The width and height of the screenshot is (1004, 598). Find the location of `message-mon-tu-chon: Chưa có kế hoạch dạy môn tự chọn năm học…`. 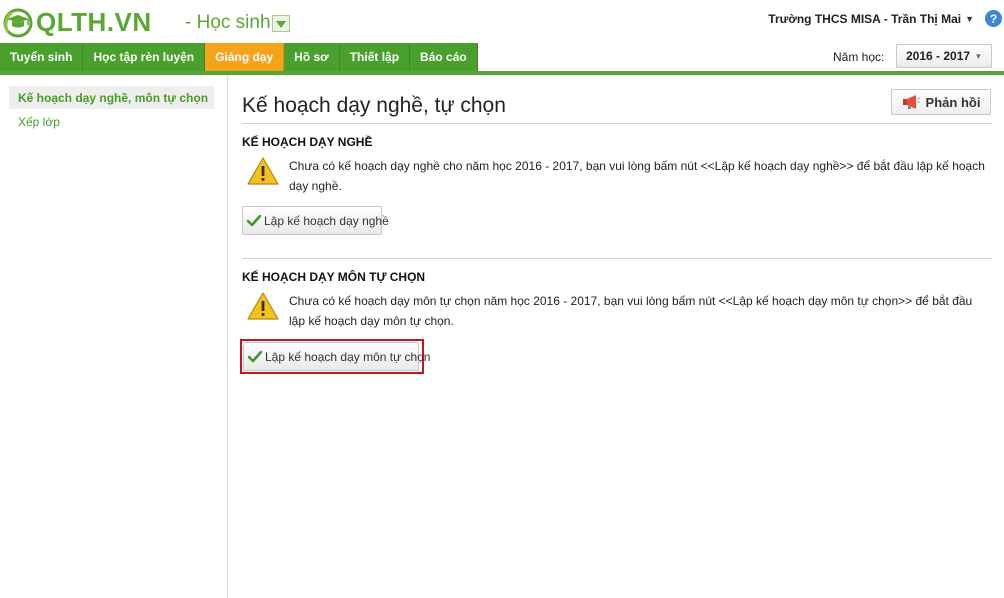

message-mon-tu-chon: Chưa có kế hoạch dạy môn tự chọn năm học… is located at coordinates (631, 311).